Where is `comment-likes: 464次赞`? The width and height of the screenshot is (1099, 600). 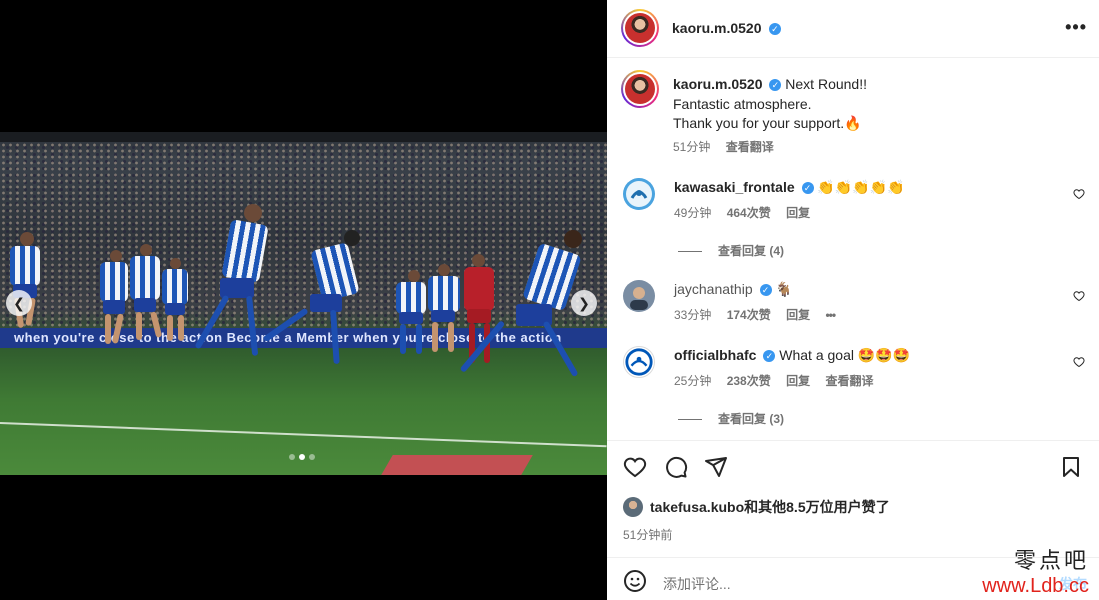 comment-likes: 464次赞 is located at coordinates (749, 213).